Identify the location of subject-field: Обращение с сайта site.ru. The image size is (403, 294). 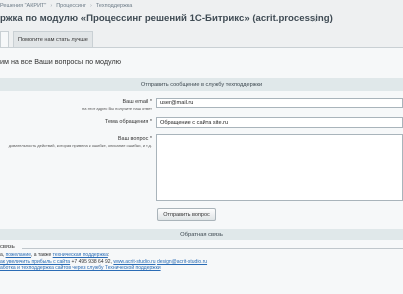
(279, 122).